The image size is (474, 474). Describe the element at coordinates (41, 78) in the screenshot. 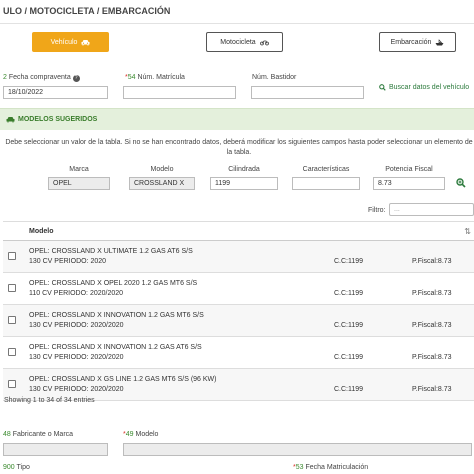

I see `fecha-label: 2 Fecha compraventa ?` at that location.